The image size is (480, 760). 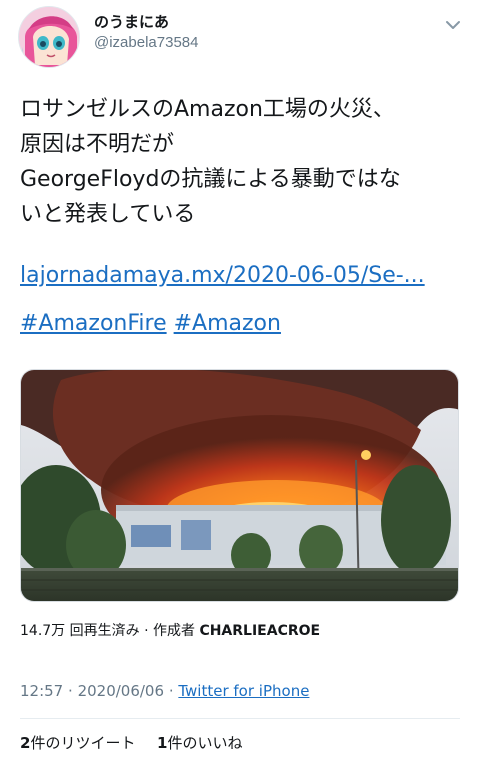 What do you see at coordinates (97, 144) in the screenshot?
I see `tweet-text-line: 原因は不明だが` at bounding box center [97, 144].